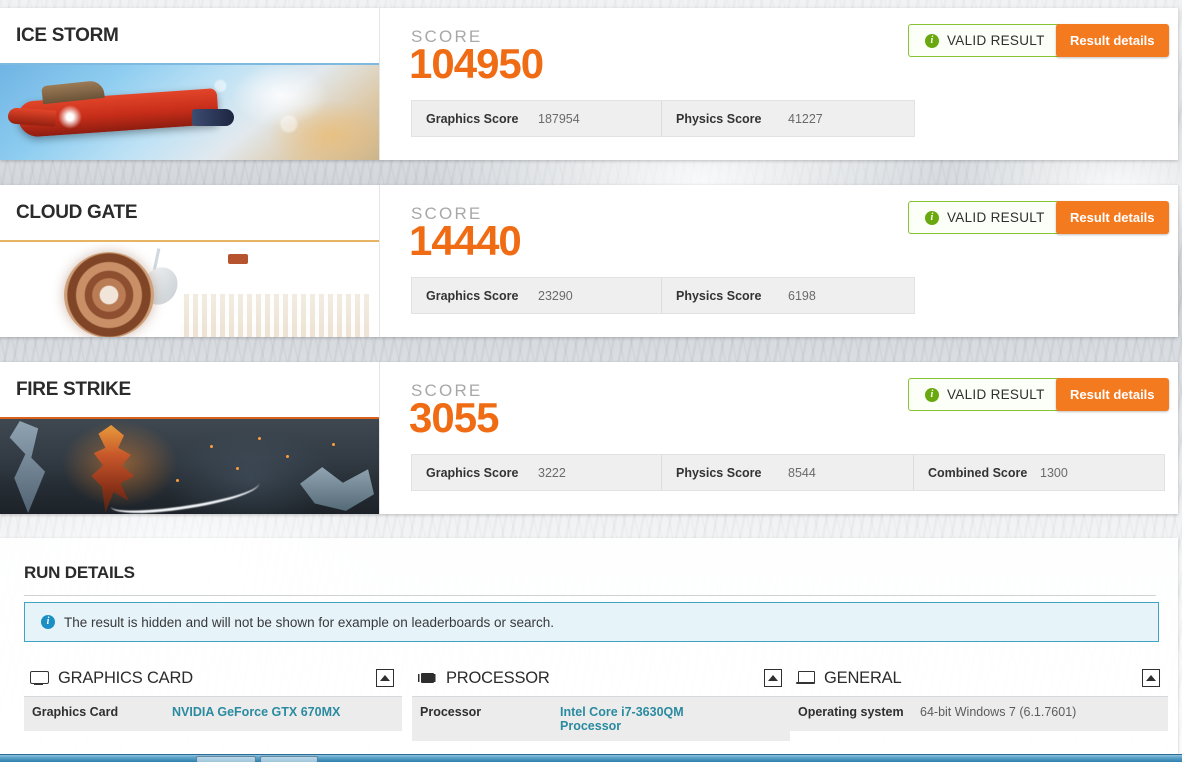 The height and width of the screenshot is (762, 1182). I want to click on spec-row-value-link: NVIDIA GeForce GTX 670MX, so click(256, 712).